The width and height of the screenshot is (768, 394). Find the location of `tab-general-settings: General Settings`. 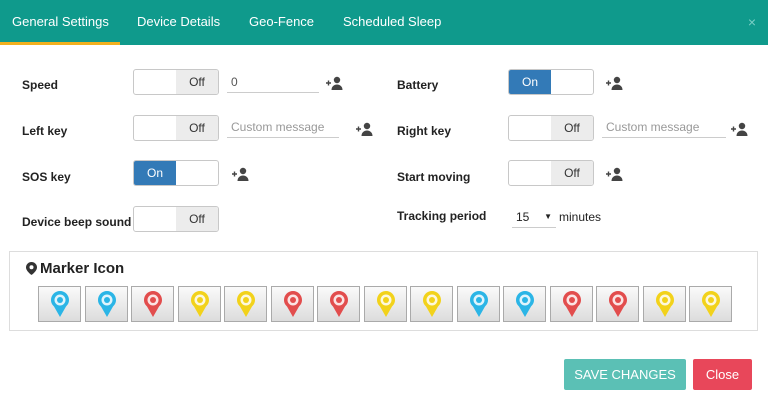

tab-general-settings: General Settings is located at coordinates (60, 22).